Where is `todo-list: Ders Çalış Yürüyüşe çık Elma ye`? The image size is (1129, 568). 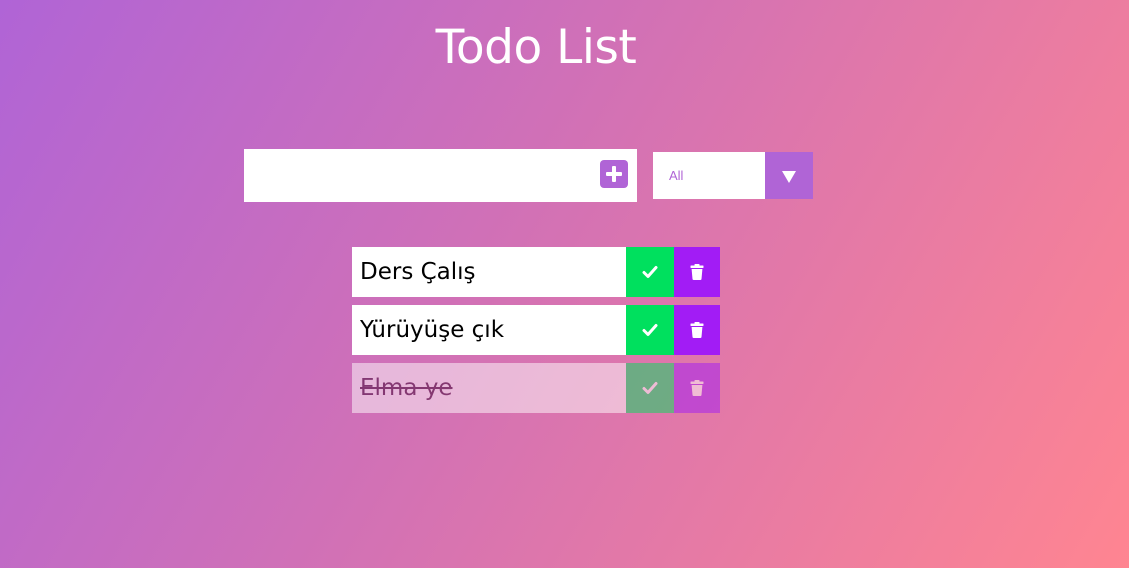
todo-list: Ders Çalış Yürüyüşe çık Elma ye is located at coordinates (536, 334).